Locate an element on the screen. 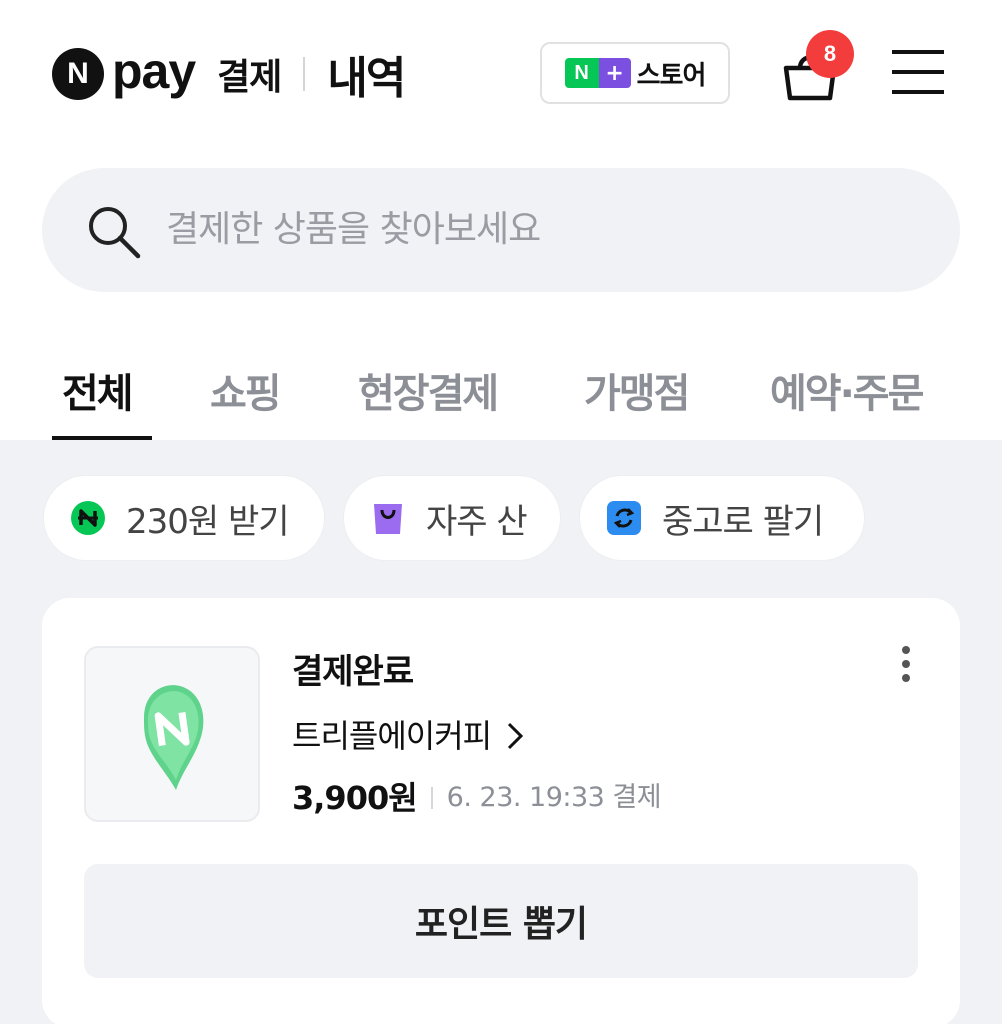  chip-label: 230원 받기 is located at coordinates (208, 521).